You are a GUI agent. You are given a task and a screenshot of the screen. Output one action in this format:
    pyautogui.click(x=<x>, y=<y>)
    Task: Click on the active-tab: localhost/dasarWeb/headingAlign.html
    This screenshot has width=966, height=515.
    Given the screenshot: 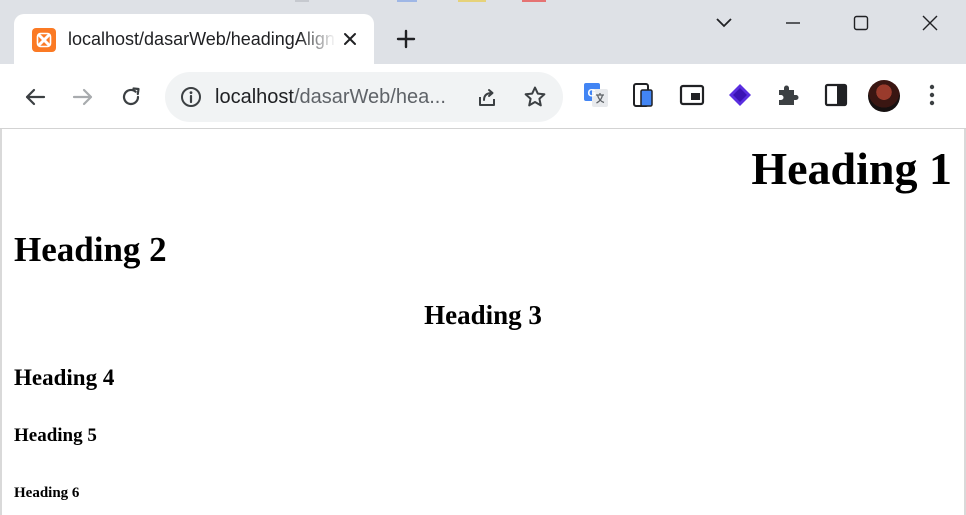 What is the action you would take?
    pyautogui.click(x=194, y=40)
    